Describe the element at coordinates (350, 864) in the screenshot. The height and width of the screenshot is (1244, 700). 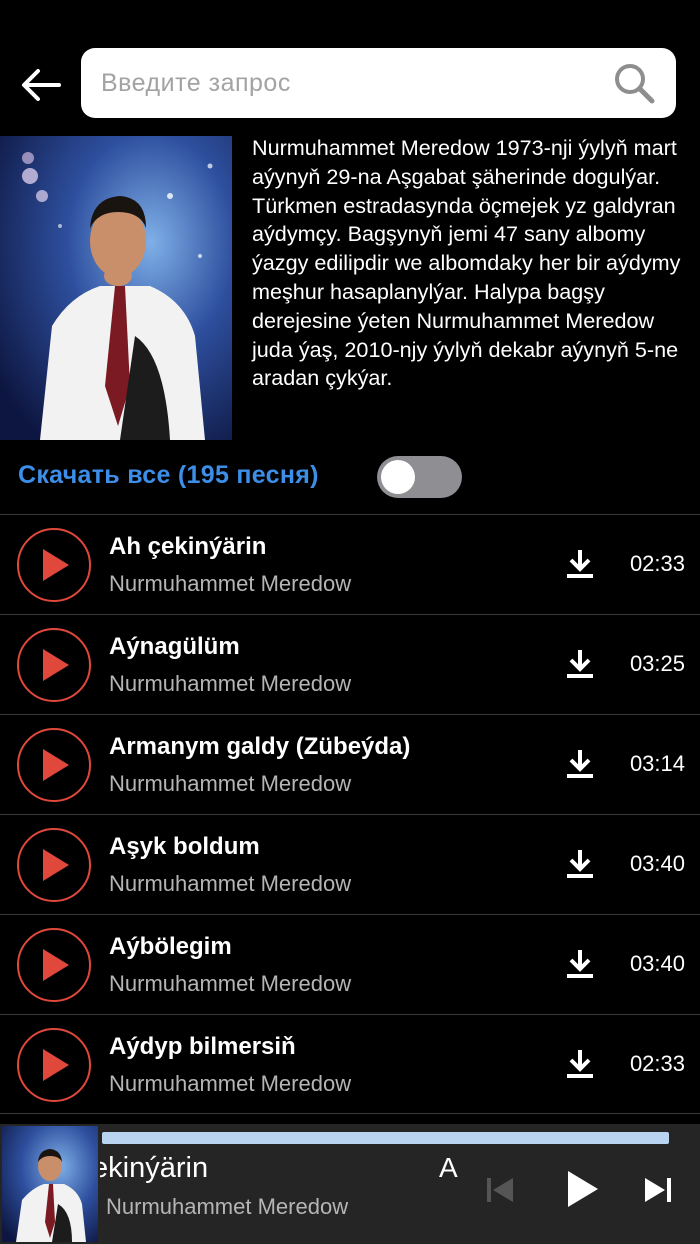
I see `track-row: Aşyk boldum Nurmuhammet Meredow 03:40` at that location.